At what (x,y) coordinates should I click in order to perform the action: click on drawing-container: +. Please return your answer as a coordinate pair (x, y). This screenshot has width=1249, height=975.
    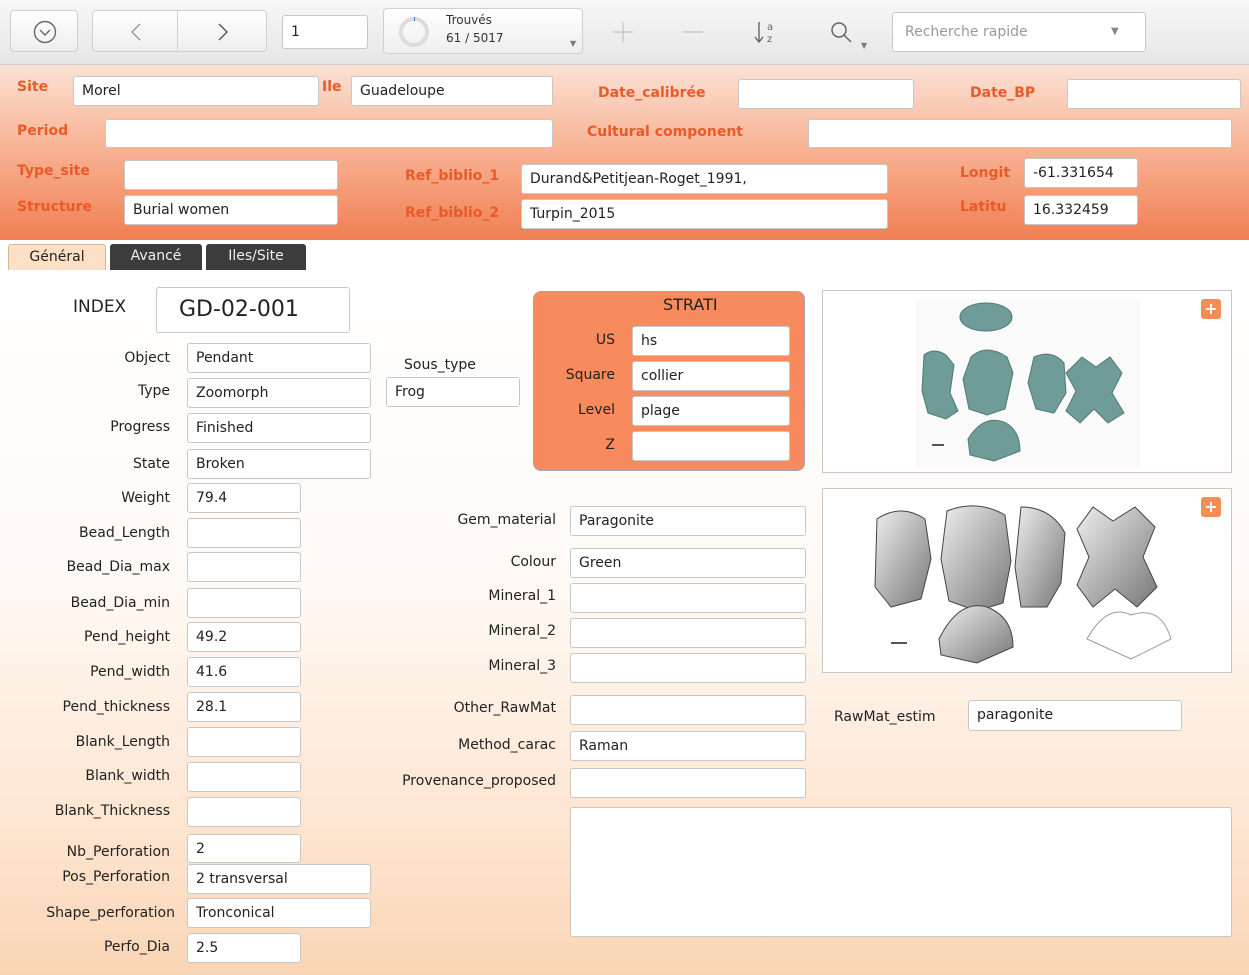
    Looking at the image, I should click on (1027, 580).